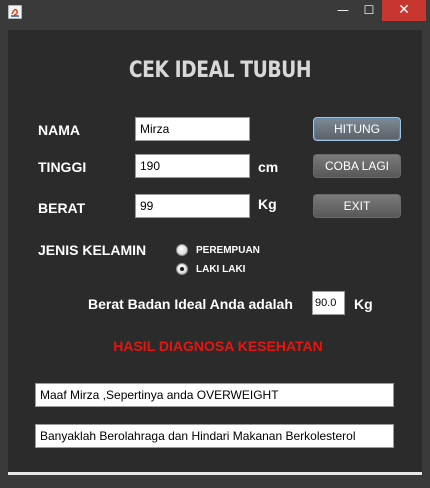  Describe the element at coordinates (404, 10) in the screenshot. I see `close-button: ✕` at that location.